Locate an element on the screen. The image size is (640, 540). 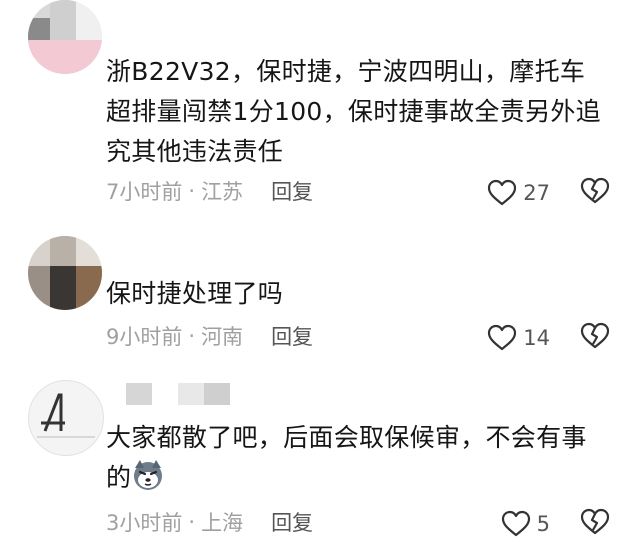
like-count: 27 is located at coordinates (536, 193).